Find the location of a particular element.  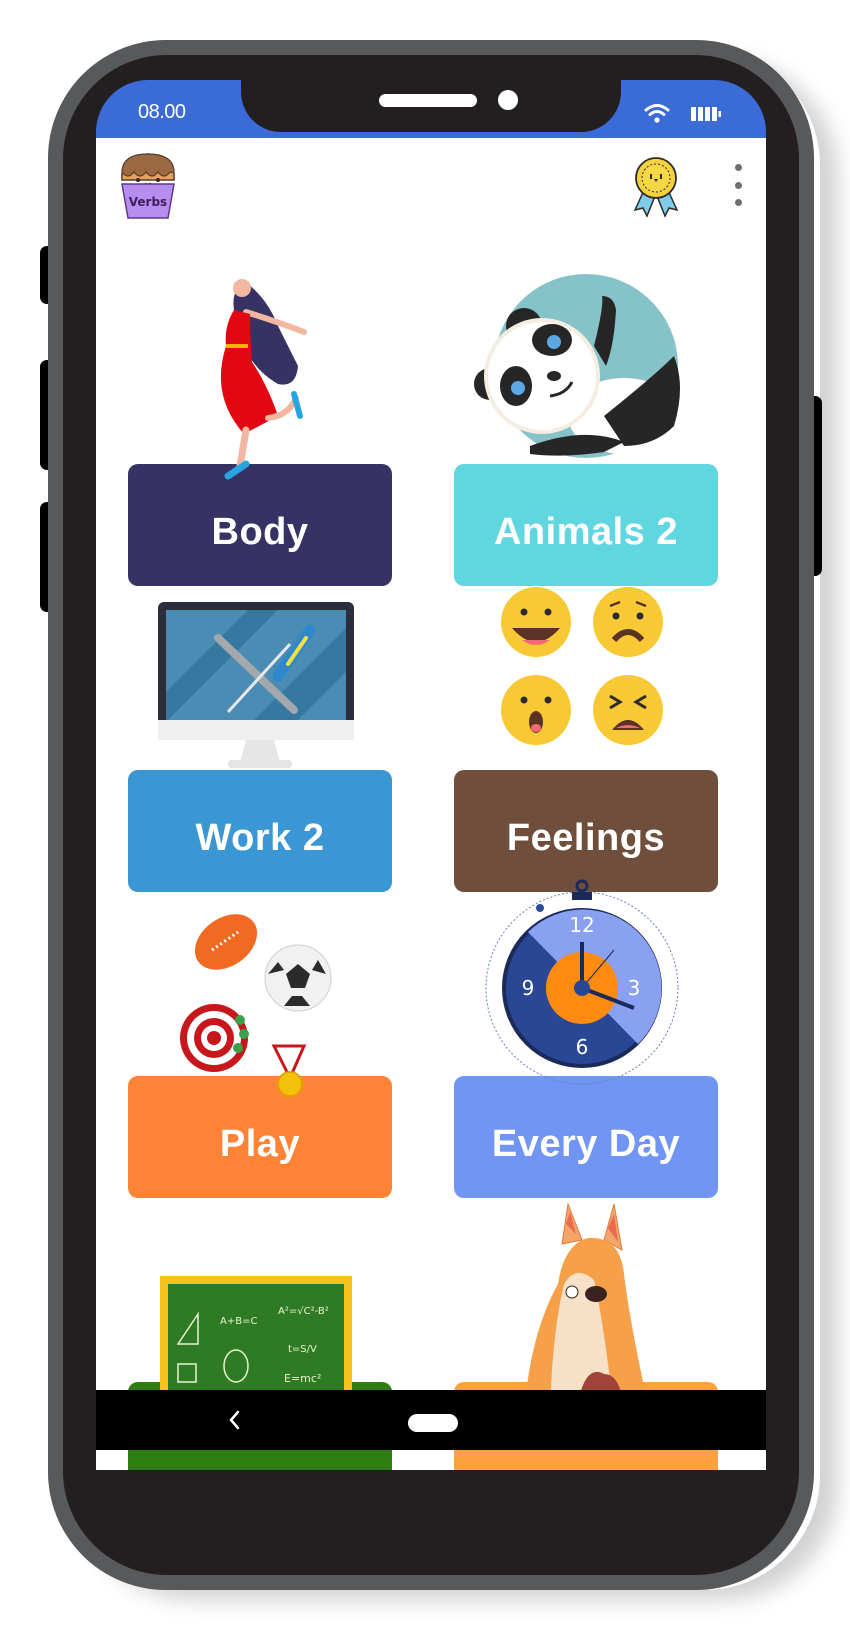

dartboard-icon is located at coordinates (214, 1038).